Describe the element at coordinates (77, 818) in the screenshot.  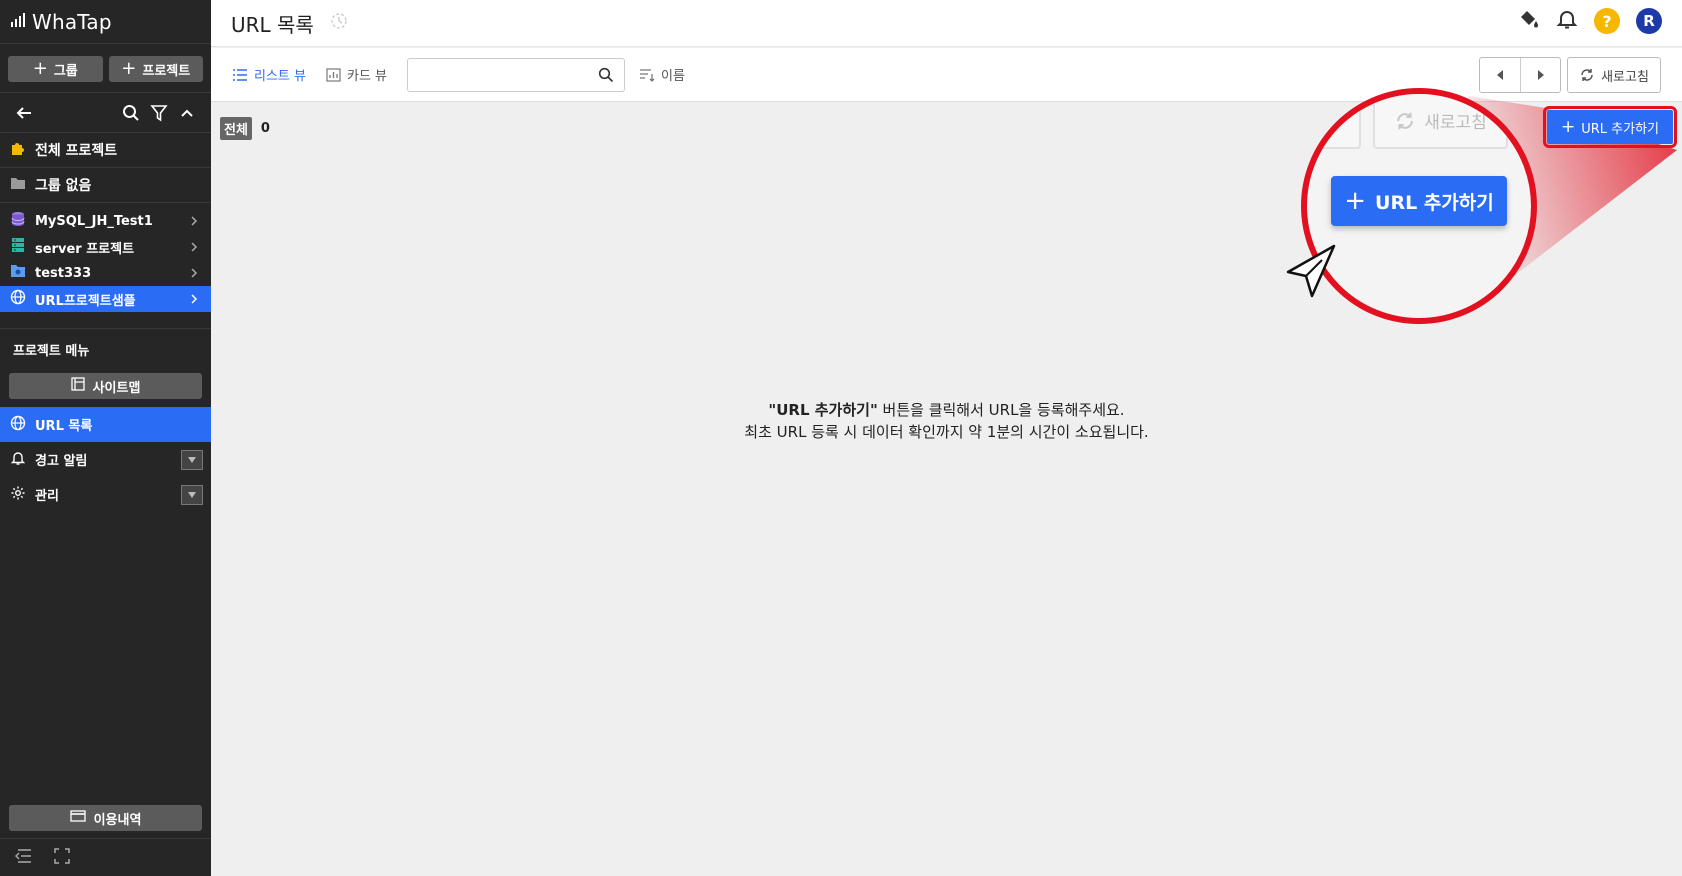
I see `credit-card-icon` at that location.